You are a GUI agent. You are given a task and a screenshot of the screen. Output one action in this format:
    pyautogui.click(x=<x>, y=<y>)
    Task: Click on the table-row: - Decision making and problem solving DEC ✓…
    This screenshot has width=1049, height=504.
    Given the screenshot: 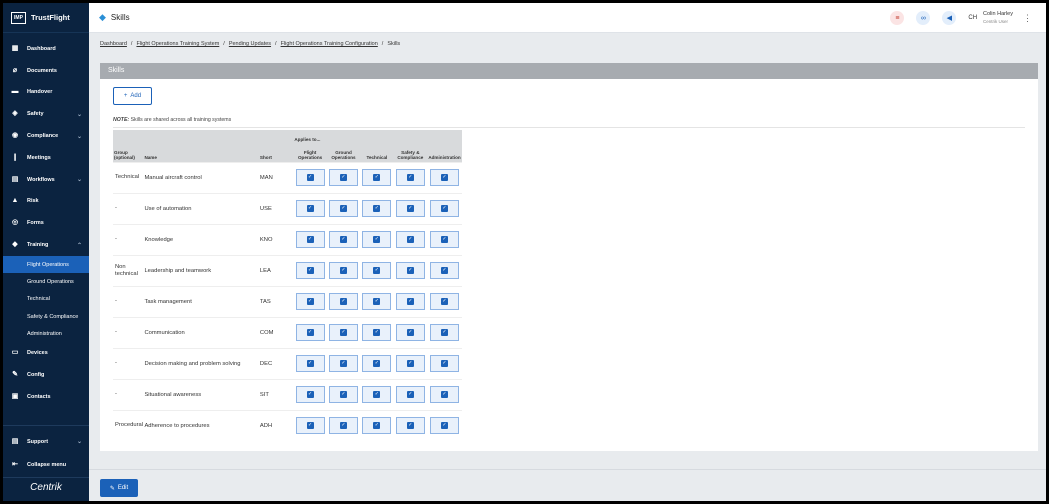 What is the action you would take?
    pyautogui.click(x=287, y=363)
    